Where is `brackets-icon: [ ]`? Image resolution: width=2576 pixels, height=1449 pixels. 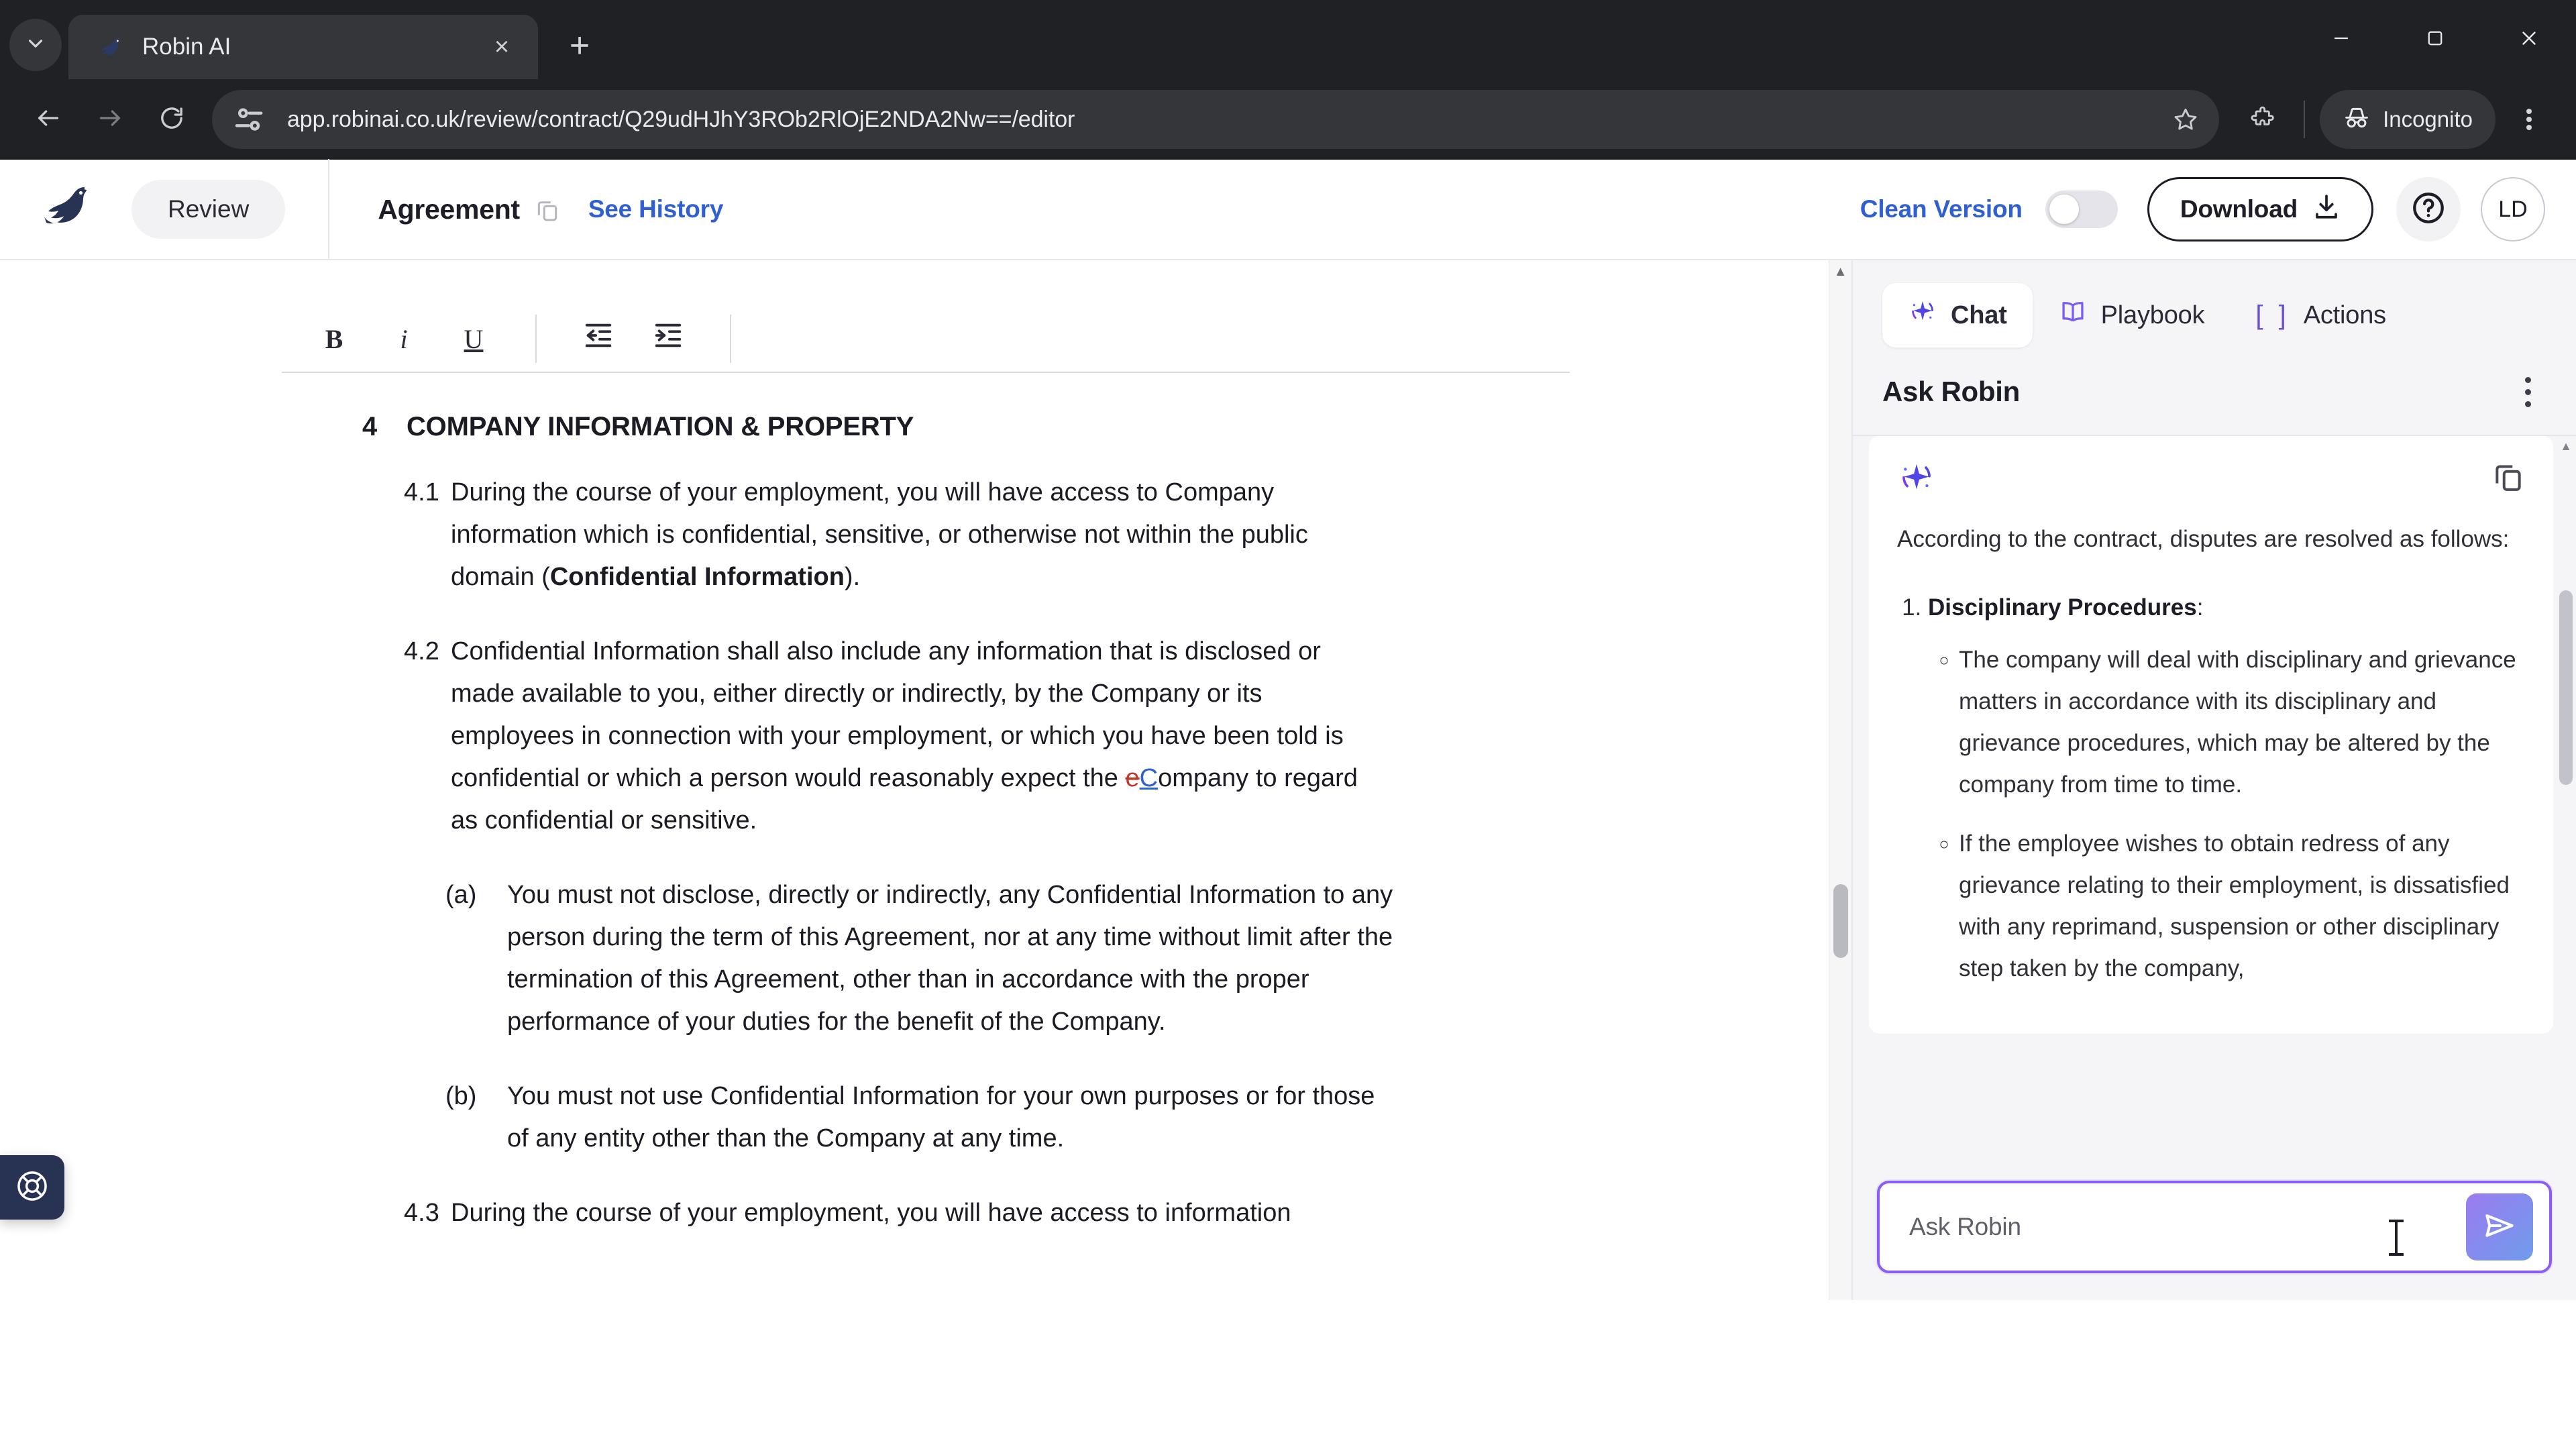
brackets-icon: [ ] is located at coordinates (2272, 315).